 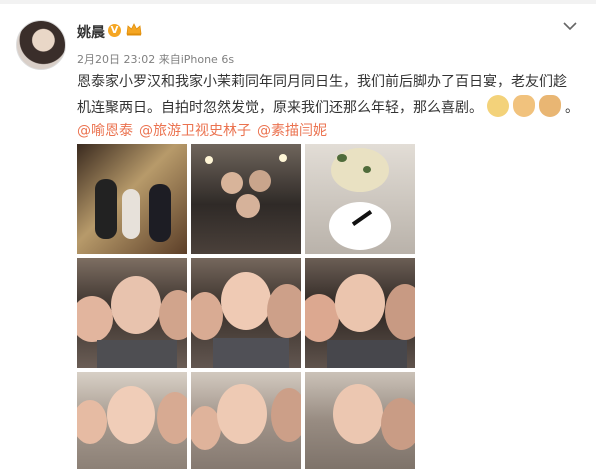 What do you see at coordinates (195, 131) in the screenshot?
I see `mention-link: @旅游卫视史林子` at bounding box center [195, 131].